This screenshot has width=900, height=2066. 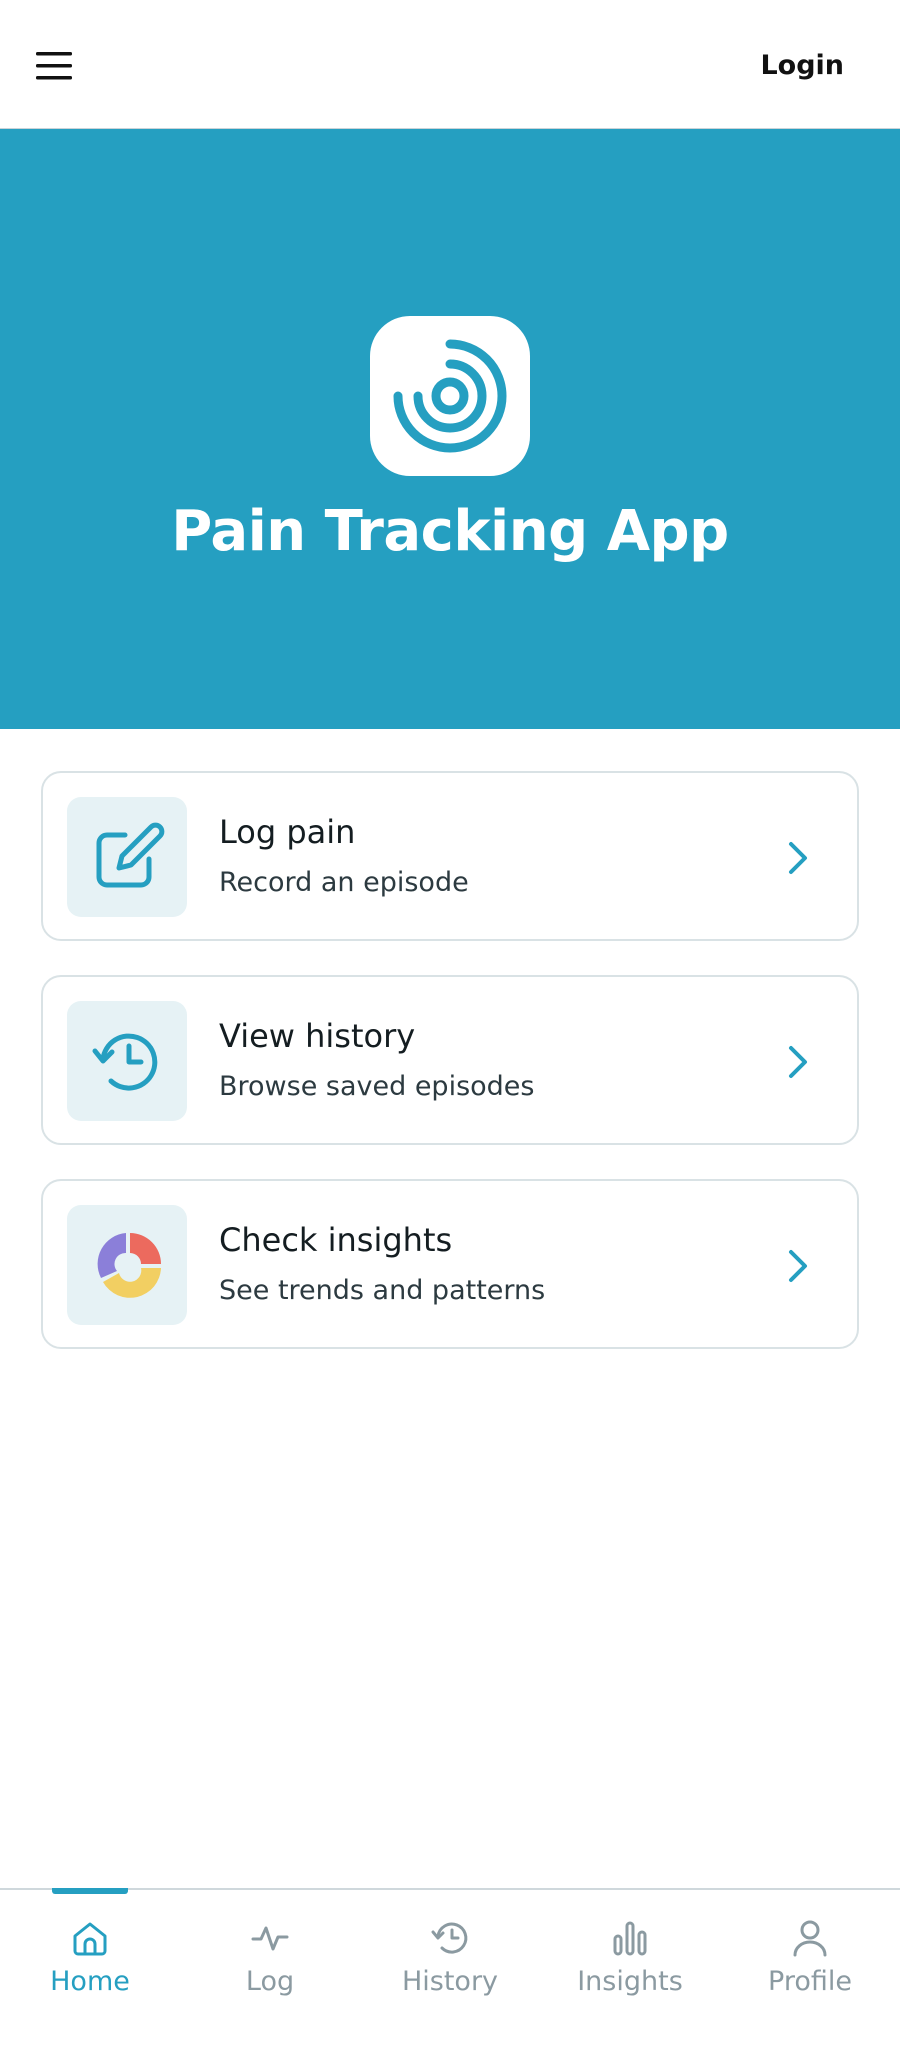 I want to click on card-title: Check insights, so click(x=336, y=1240).